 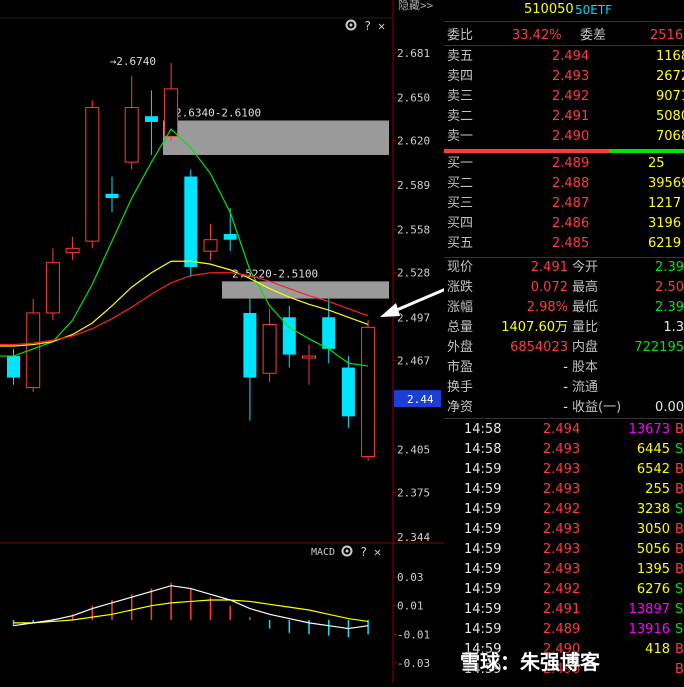 I want to click on stat-row: 总量 1407.60万 量比 1.3, so click(x=564, y=328).